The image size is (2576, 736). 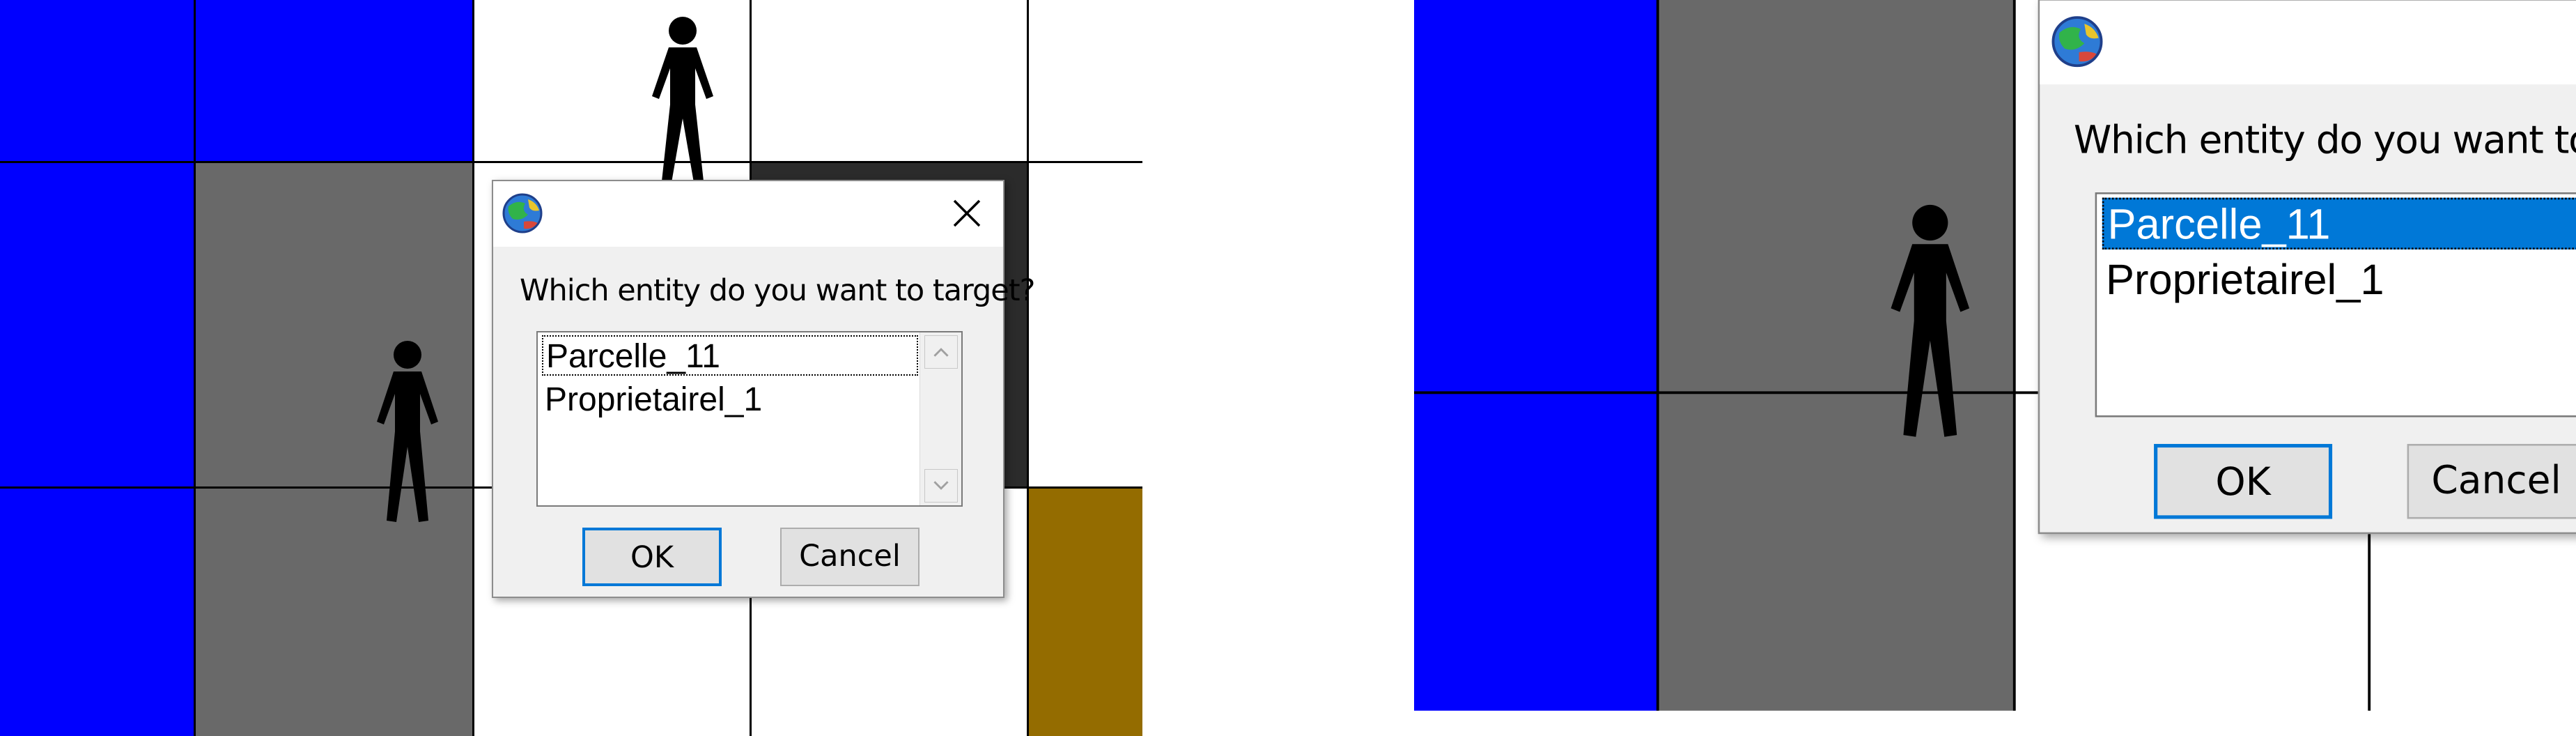 What do you see at coordinates (941, 486) in the screenshot?
I see `scroll-down-icon` at bounding box center [941, 486].